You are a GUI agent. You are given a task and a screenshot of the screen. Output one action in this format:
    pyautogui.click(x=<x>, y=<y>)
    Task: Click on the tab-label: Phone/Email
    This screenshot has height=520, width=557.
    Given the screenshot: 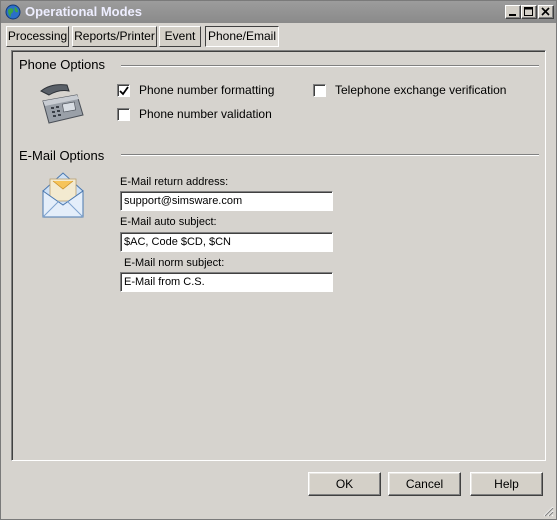 What is the action you would take?
    pyautogui.click(x=242, y=36)
    